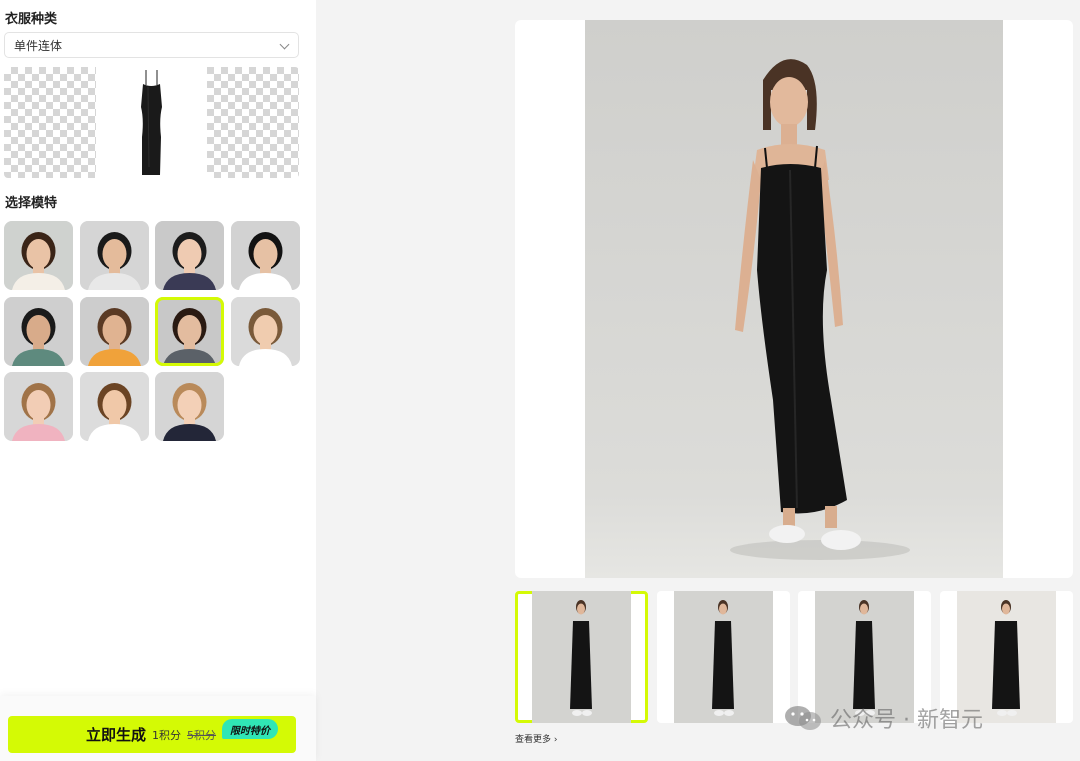  Describe the element at coordinates (116, 735) in the screenshot. I see `generate-label: 立即生成` at that location.